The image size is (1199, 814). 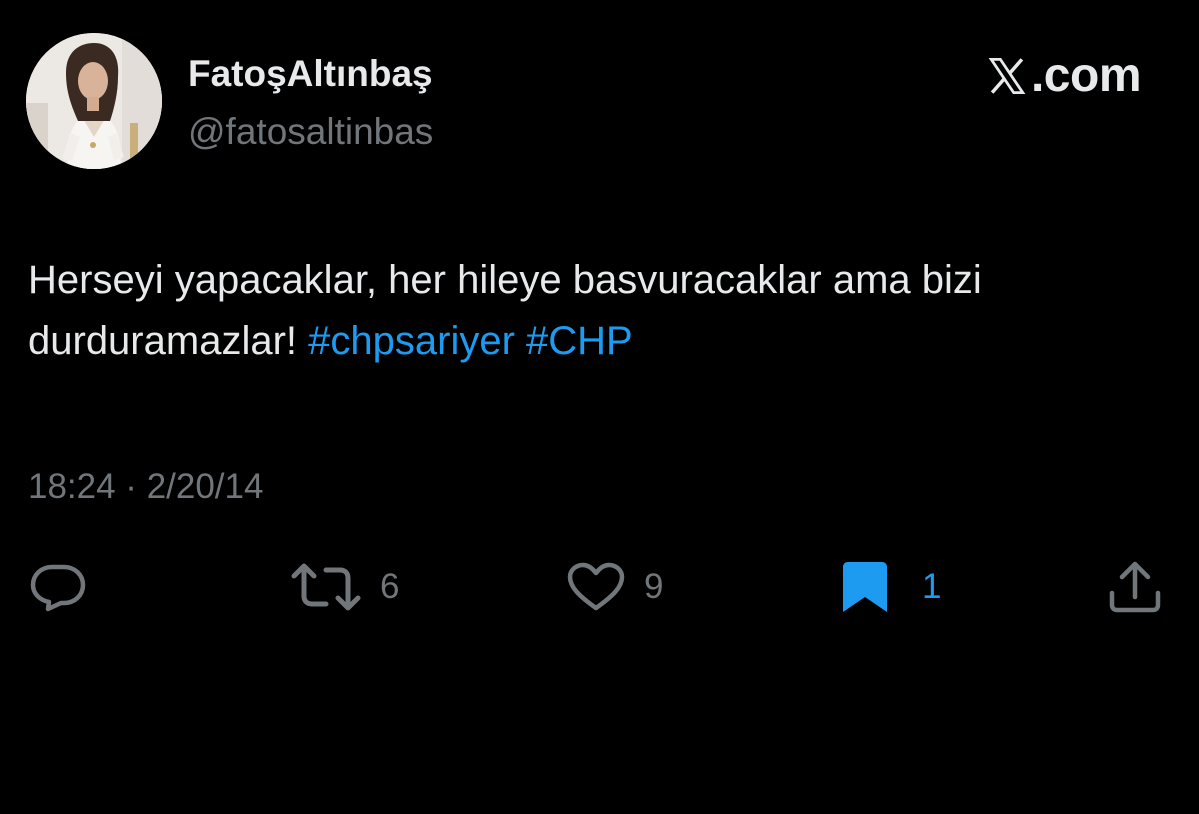 What do you see at coordinates (310, 74) in the screenshot?
I see `author-display-name: FatoşAltınbaş` at bounding box center [310, 74].